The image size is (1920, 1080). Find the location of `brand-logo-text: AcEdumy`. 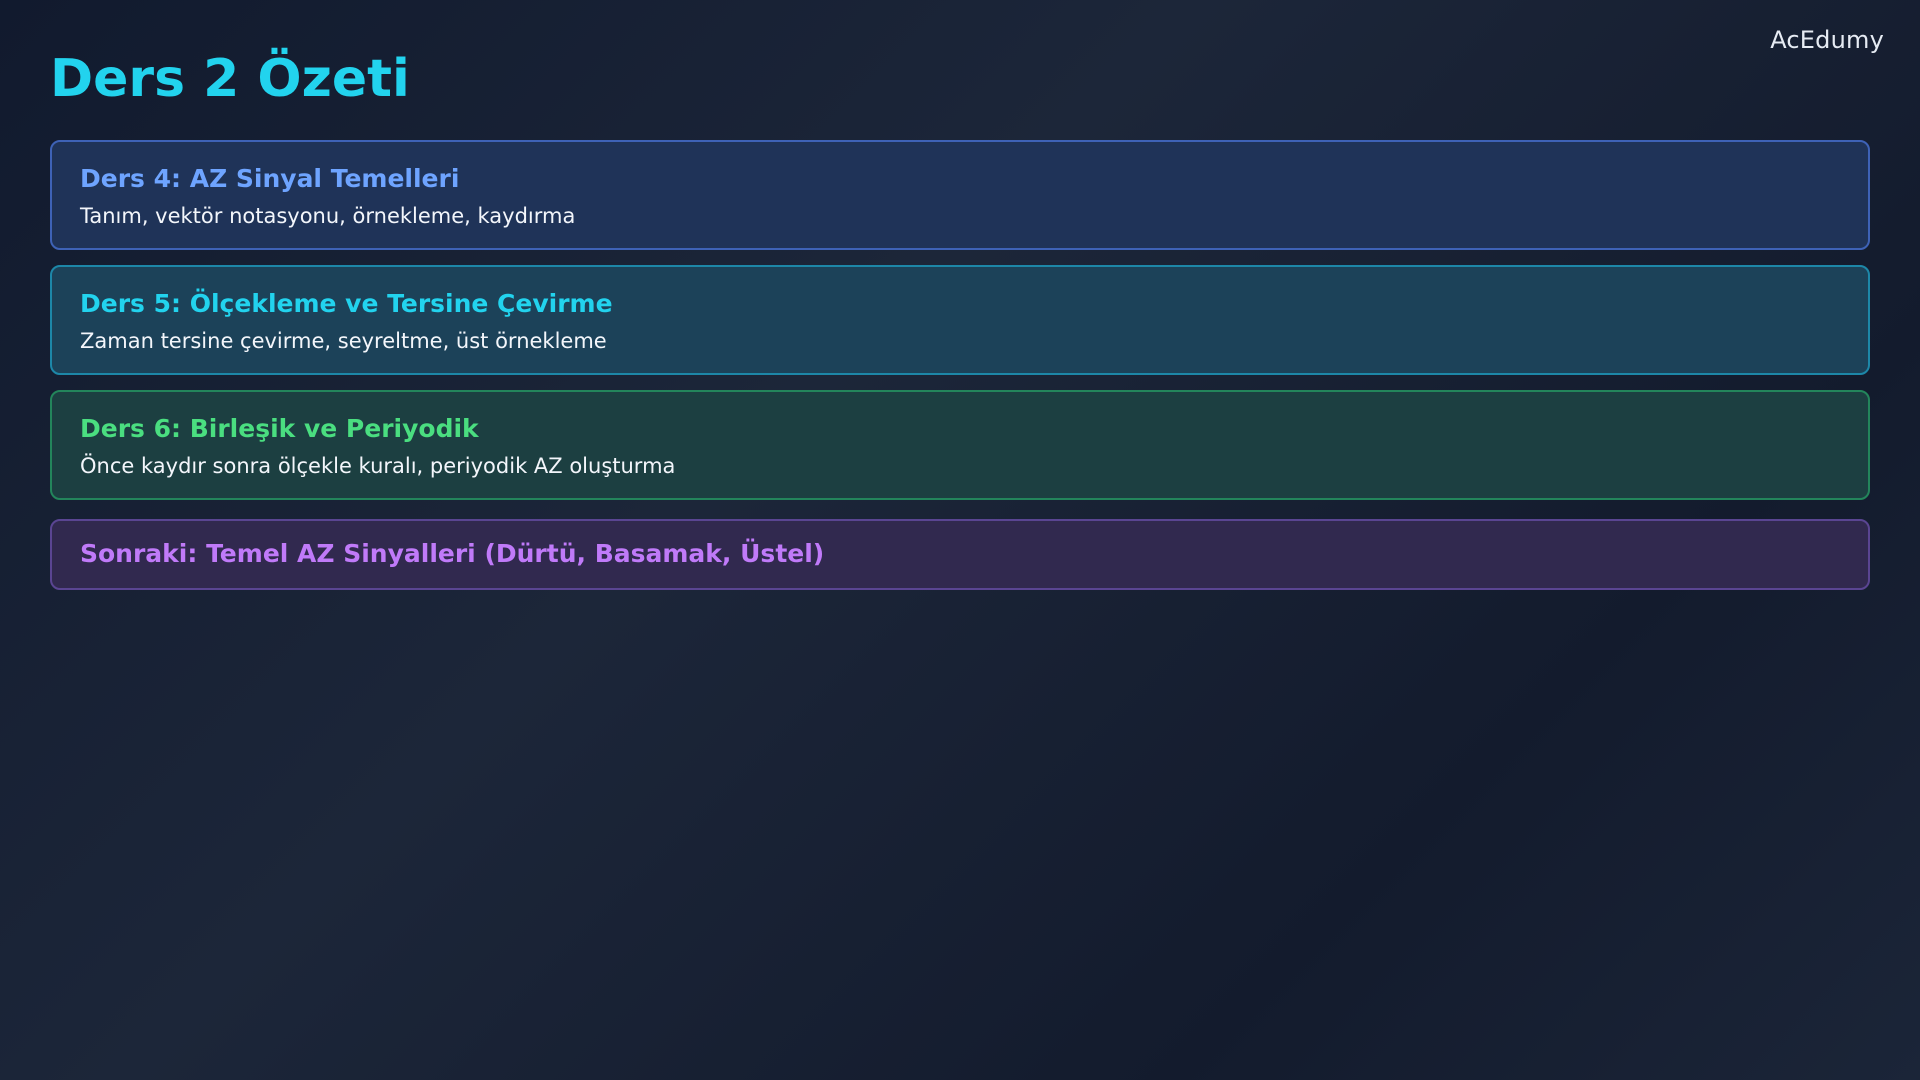

brand-logo-text: AcEdumy is located at coordinates (1827, 40).